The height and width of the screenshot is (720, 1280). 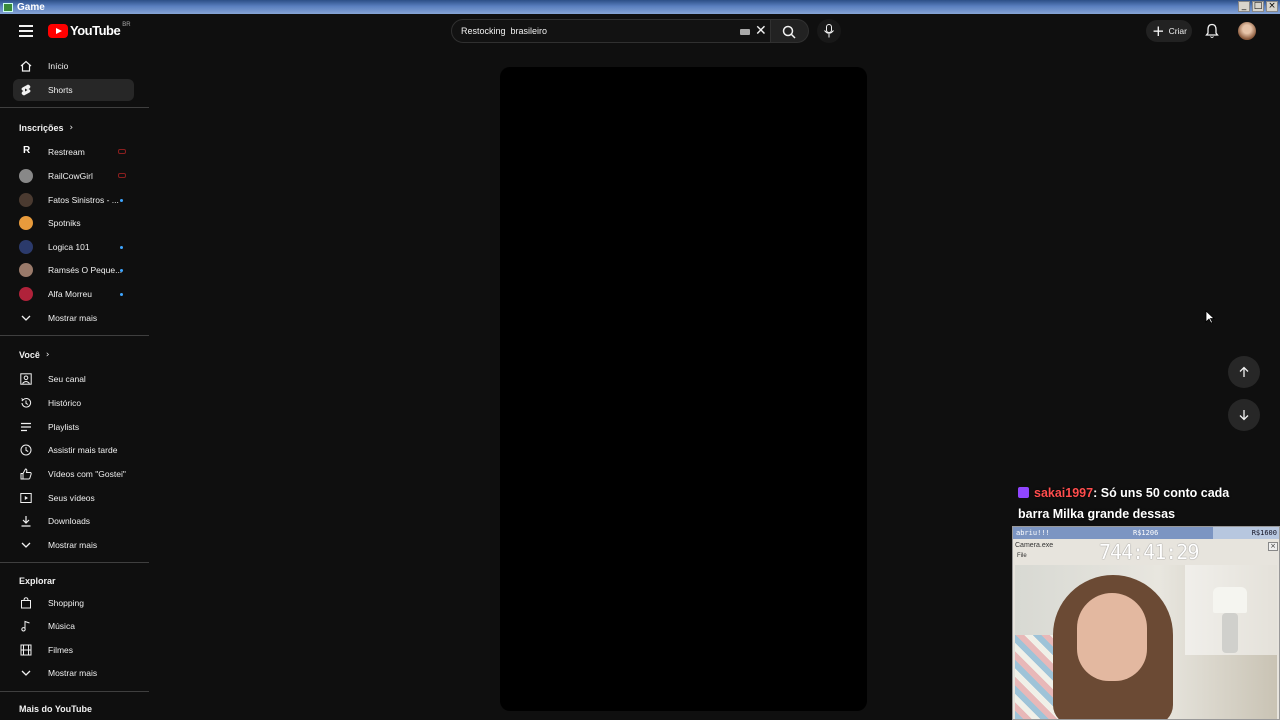 What do you see at coordinates (126, 24) in the screenshot?
I see `logo-country-code: BR` at bounding box center [126, 24].